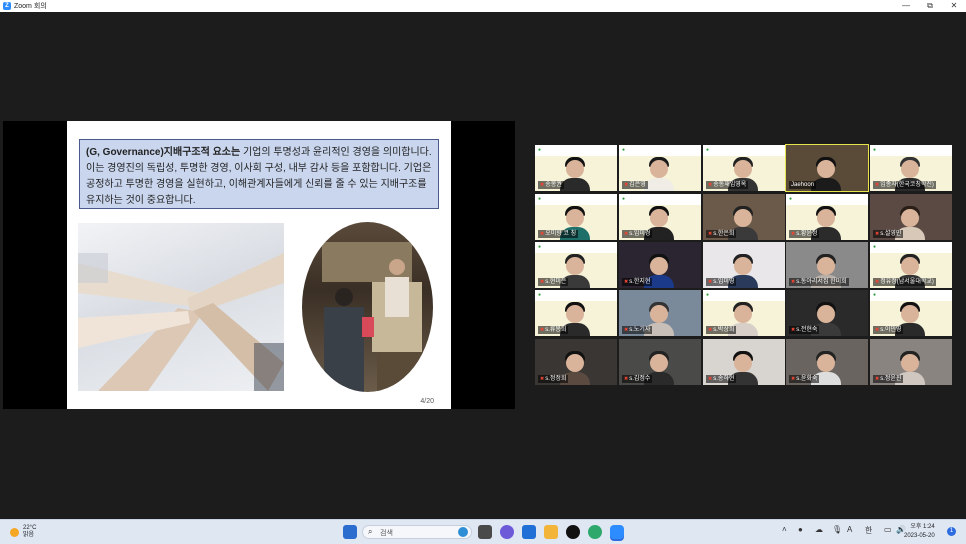 This screenshot has width=966, height=544. Describe the element at coordinates (617, 532) in the screenshot. I see `zoom-taskbar-icon` at that location.